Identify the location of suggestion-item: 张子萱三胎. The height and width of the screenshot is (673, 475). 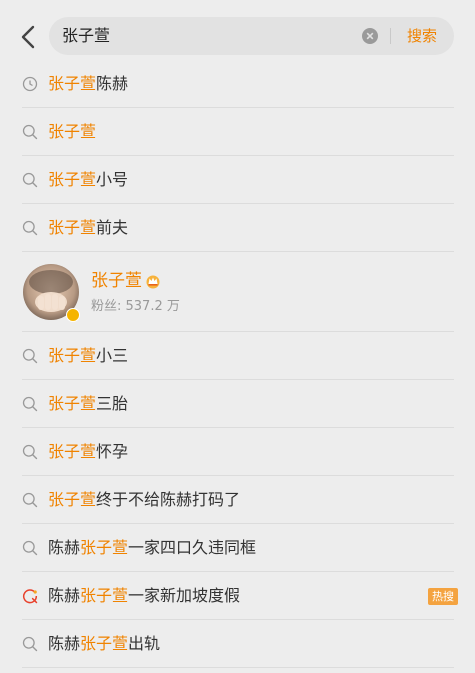
(237, 404).